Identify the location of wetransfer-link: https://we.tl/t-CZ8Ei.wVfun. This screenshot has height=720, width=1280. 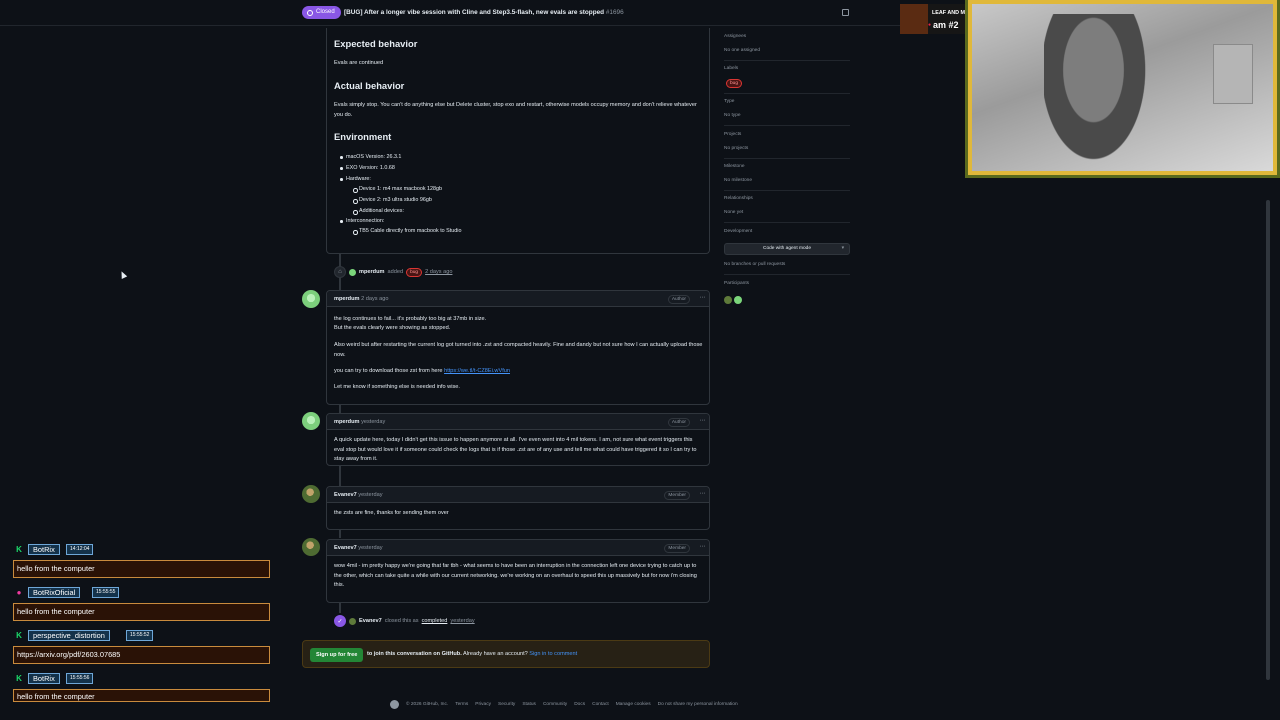
(477, 371).